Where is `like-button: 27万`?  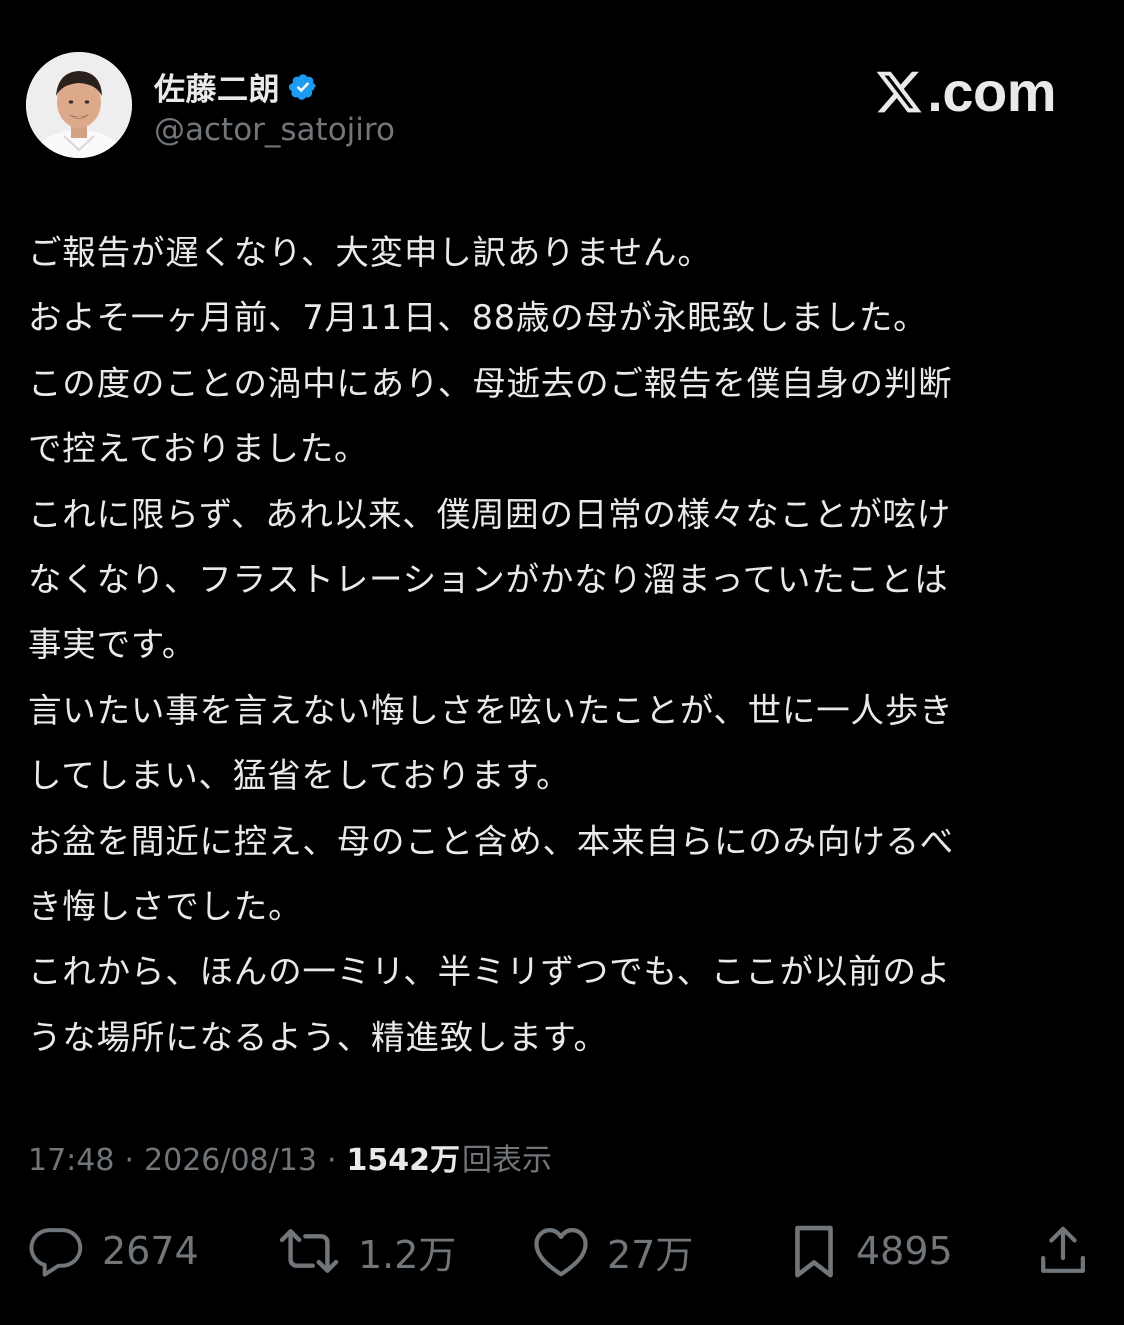
like-button: 27万 is located at coordinates (612, 1251).